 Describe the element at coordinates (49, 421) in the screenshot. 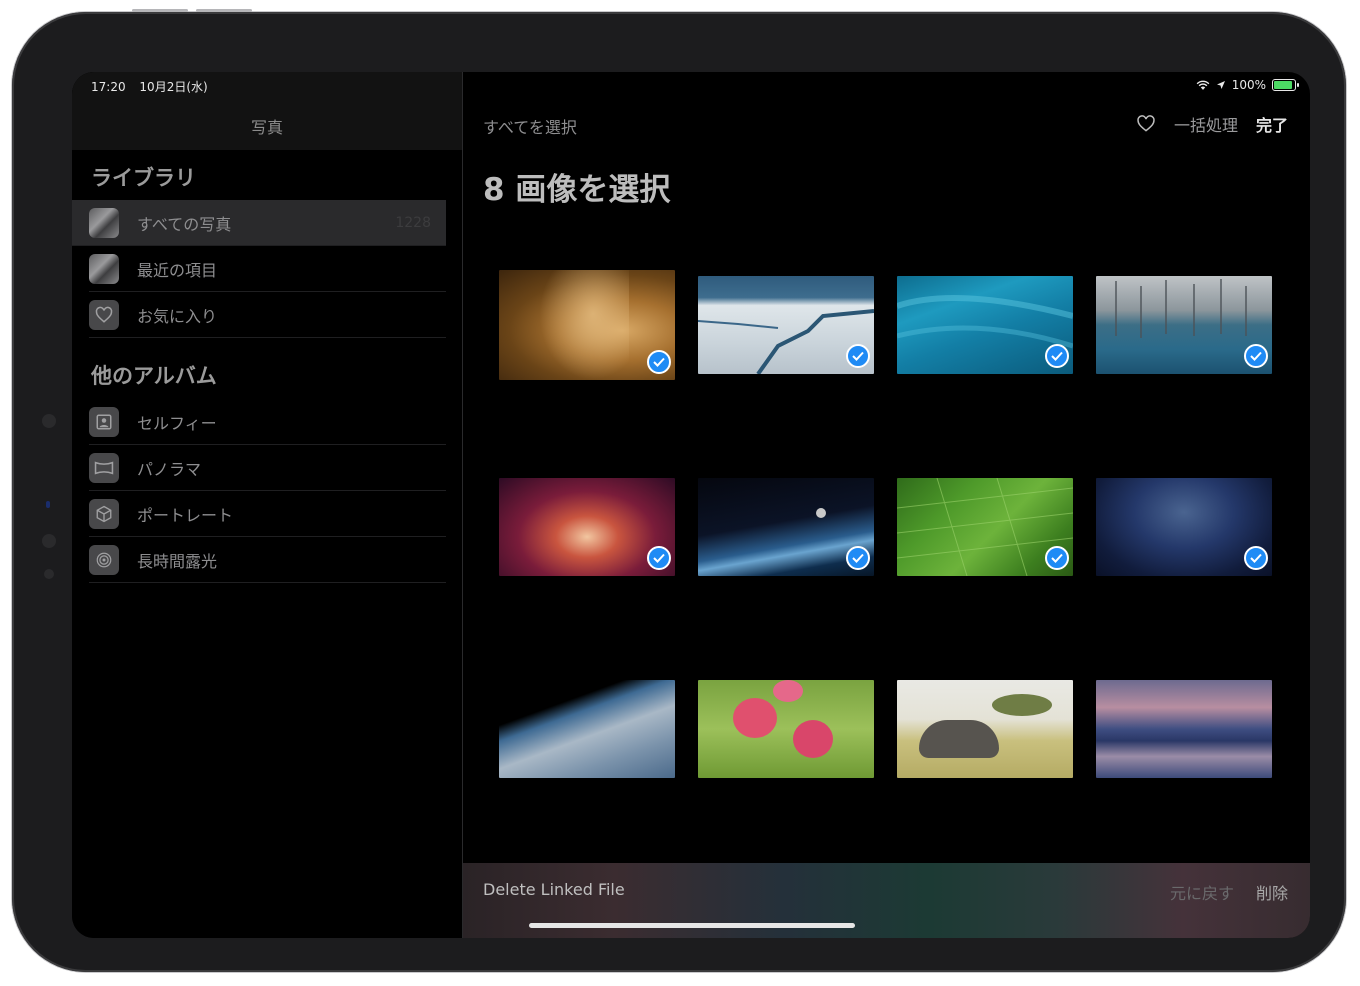

I see `side-camera` at that location.